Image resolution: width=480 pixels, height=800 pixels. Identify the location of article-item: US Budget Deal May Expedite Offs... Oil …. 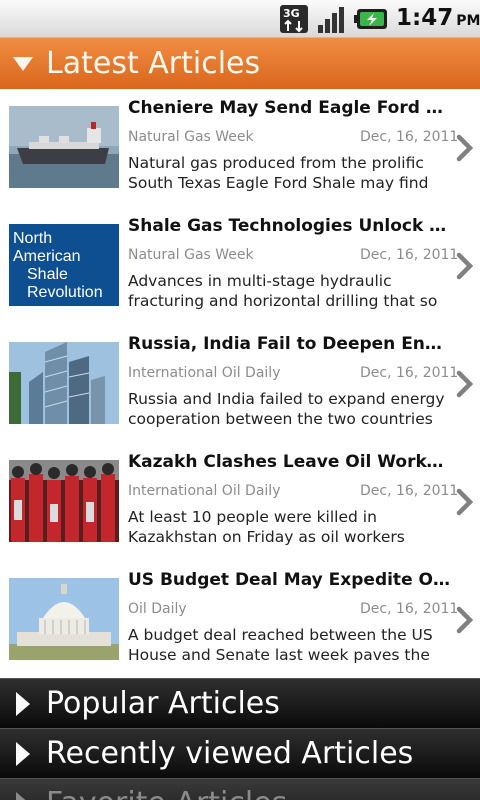
(240, 620).